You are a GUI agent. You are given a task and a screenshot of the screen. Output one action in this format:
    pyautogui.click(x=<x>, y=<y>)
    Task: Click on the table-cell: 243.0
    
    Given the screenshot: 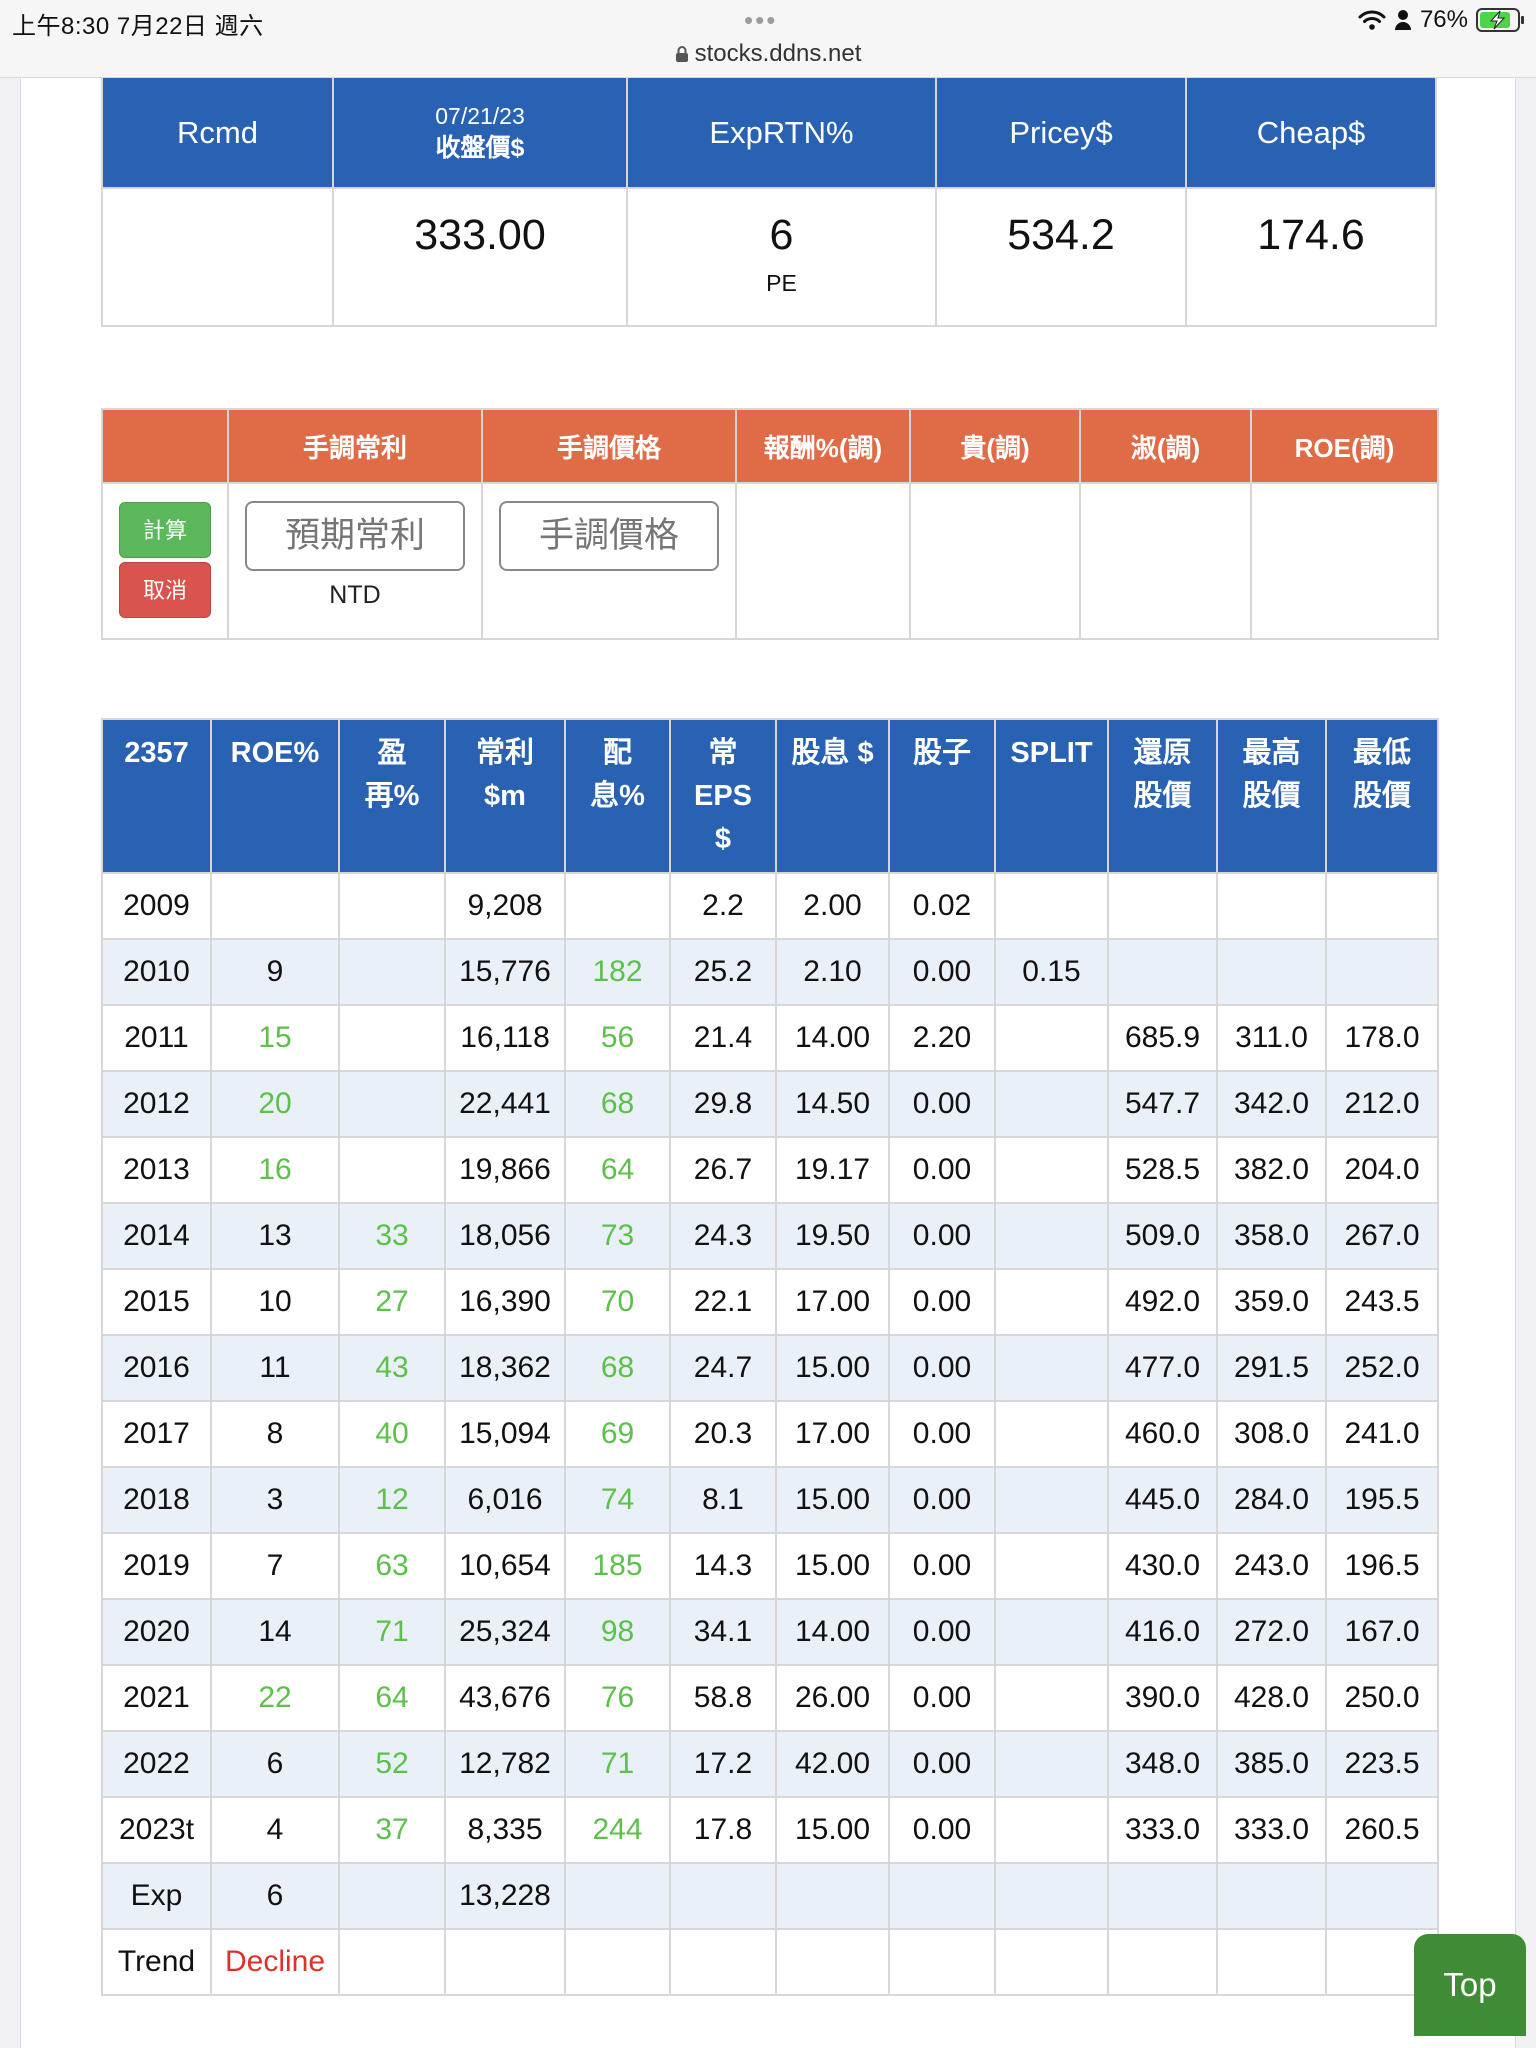 What is the action you would take?
    pyautogui.click(x=1271, y=1566)
    